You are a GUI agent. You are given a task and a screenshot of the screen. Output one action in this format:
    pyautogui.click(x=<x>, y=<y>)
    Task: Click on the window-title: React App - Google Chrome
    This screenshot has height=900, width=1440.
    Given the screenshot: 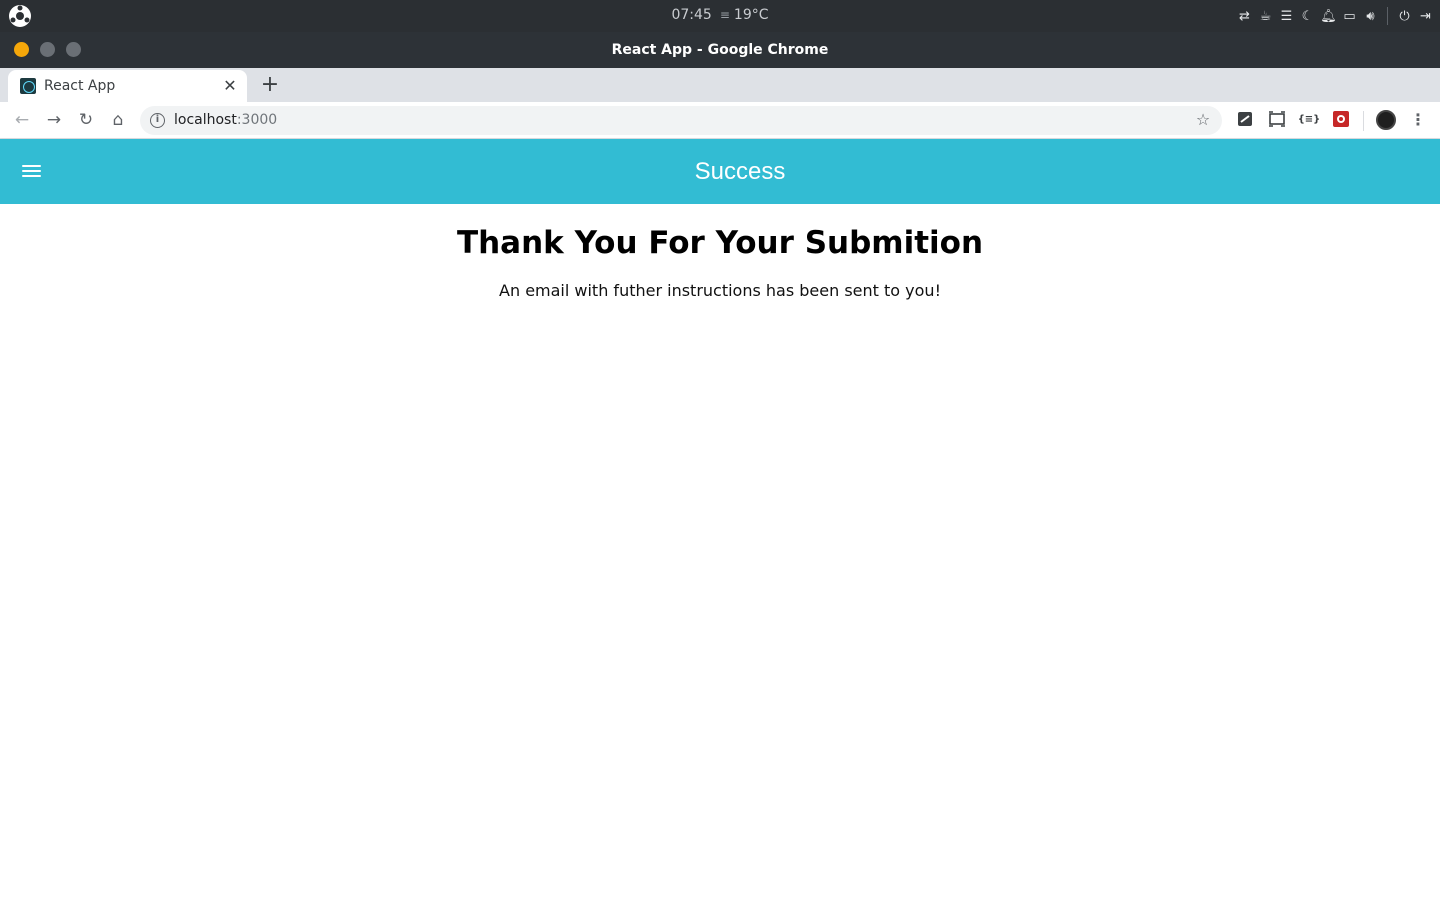 What is the action you would take?
    pyautogui.click(x=720, y=50)
    